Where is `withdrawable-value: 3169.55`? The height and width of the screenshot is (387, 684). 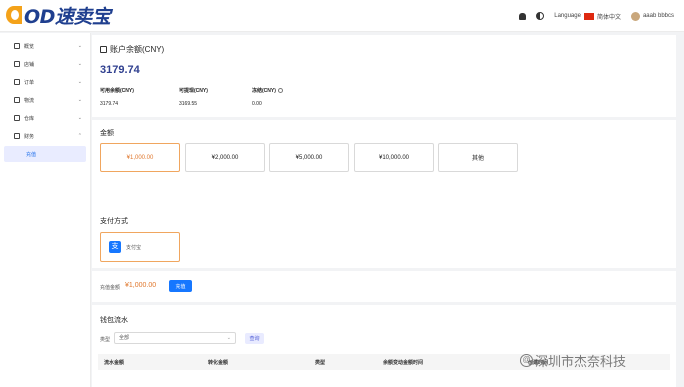 withdrawable-value: 3169.55 is located at coordinates (188, 104).